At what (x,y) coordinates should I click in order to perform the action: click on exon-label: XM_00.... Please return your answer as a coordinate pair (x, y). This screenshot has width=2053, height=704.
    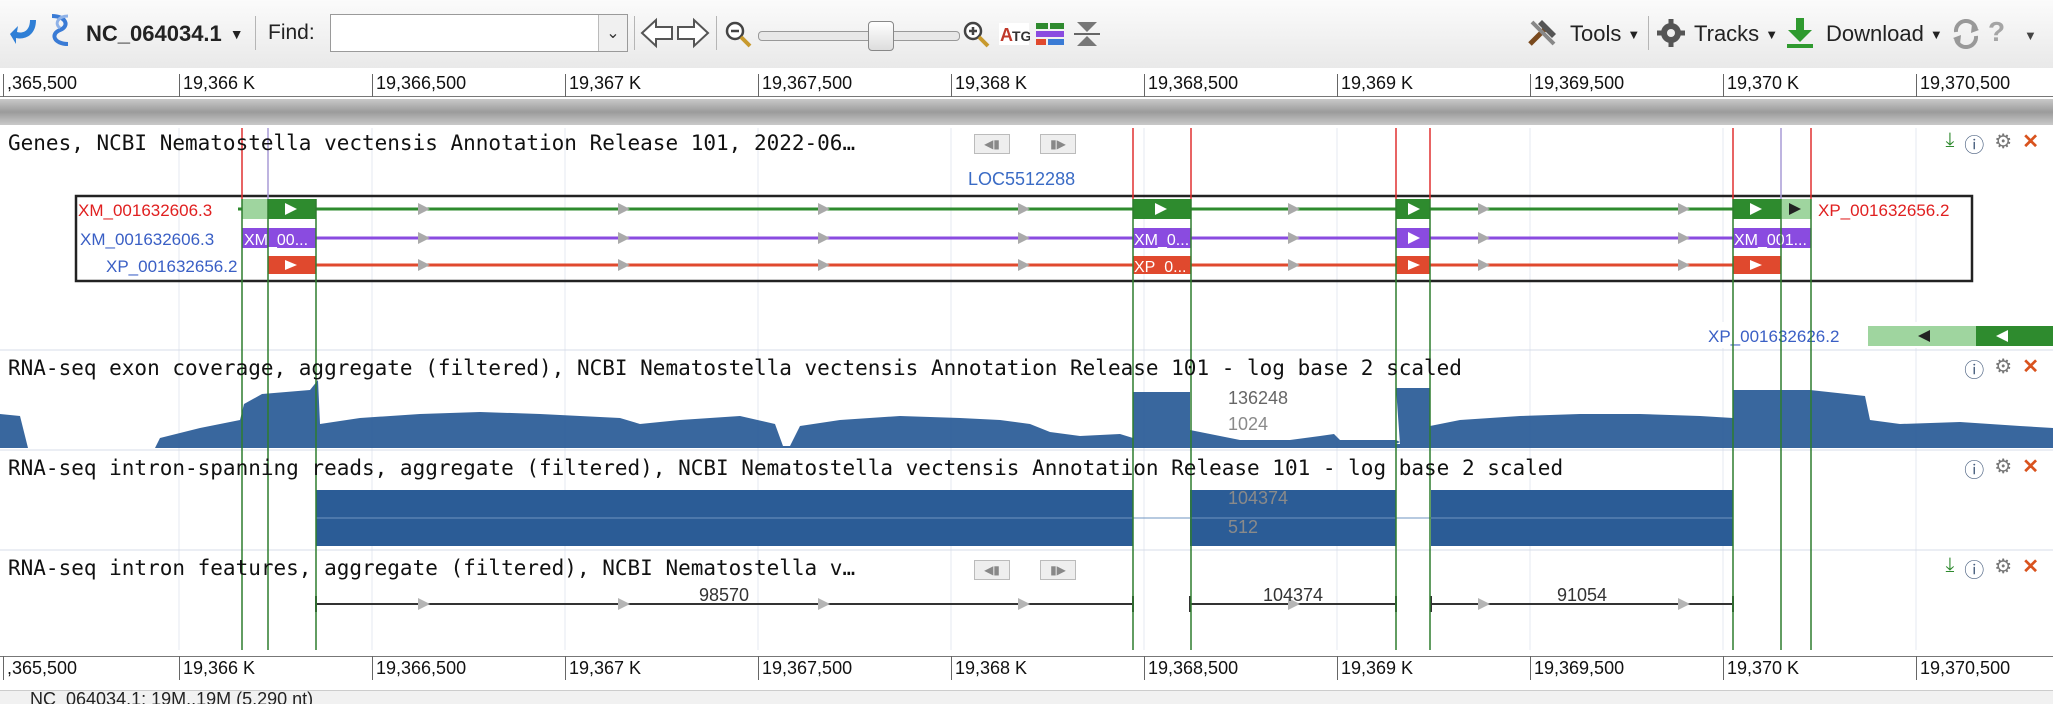
    Looking at the image, I should click on (276, 240).